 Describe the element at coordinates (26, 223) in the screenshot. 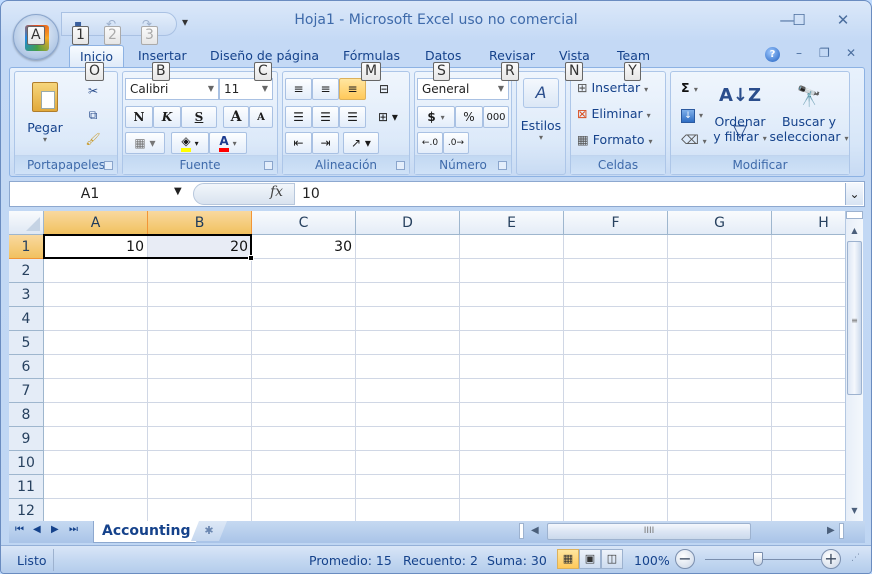

I see `select-all-button` at that location.